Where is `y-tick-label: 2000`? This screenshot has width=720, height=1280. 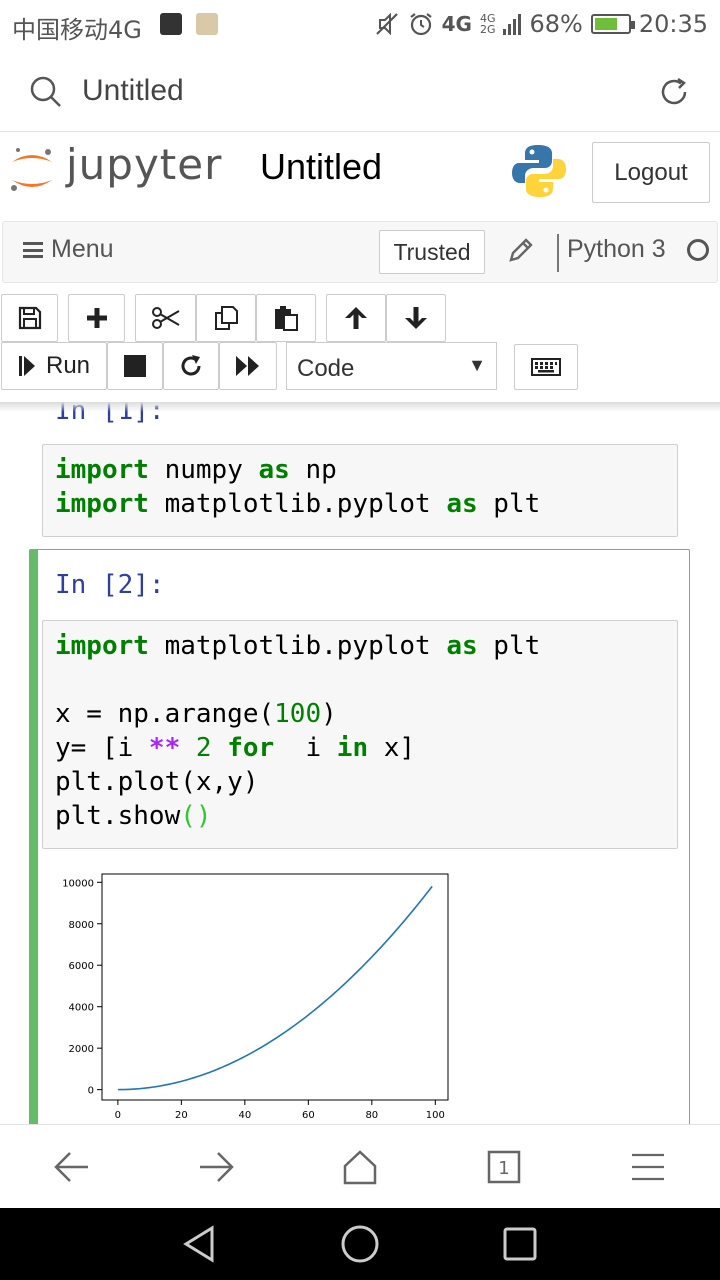
y-tick-label: 2000 is located at coordinates (81, 1049).